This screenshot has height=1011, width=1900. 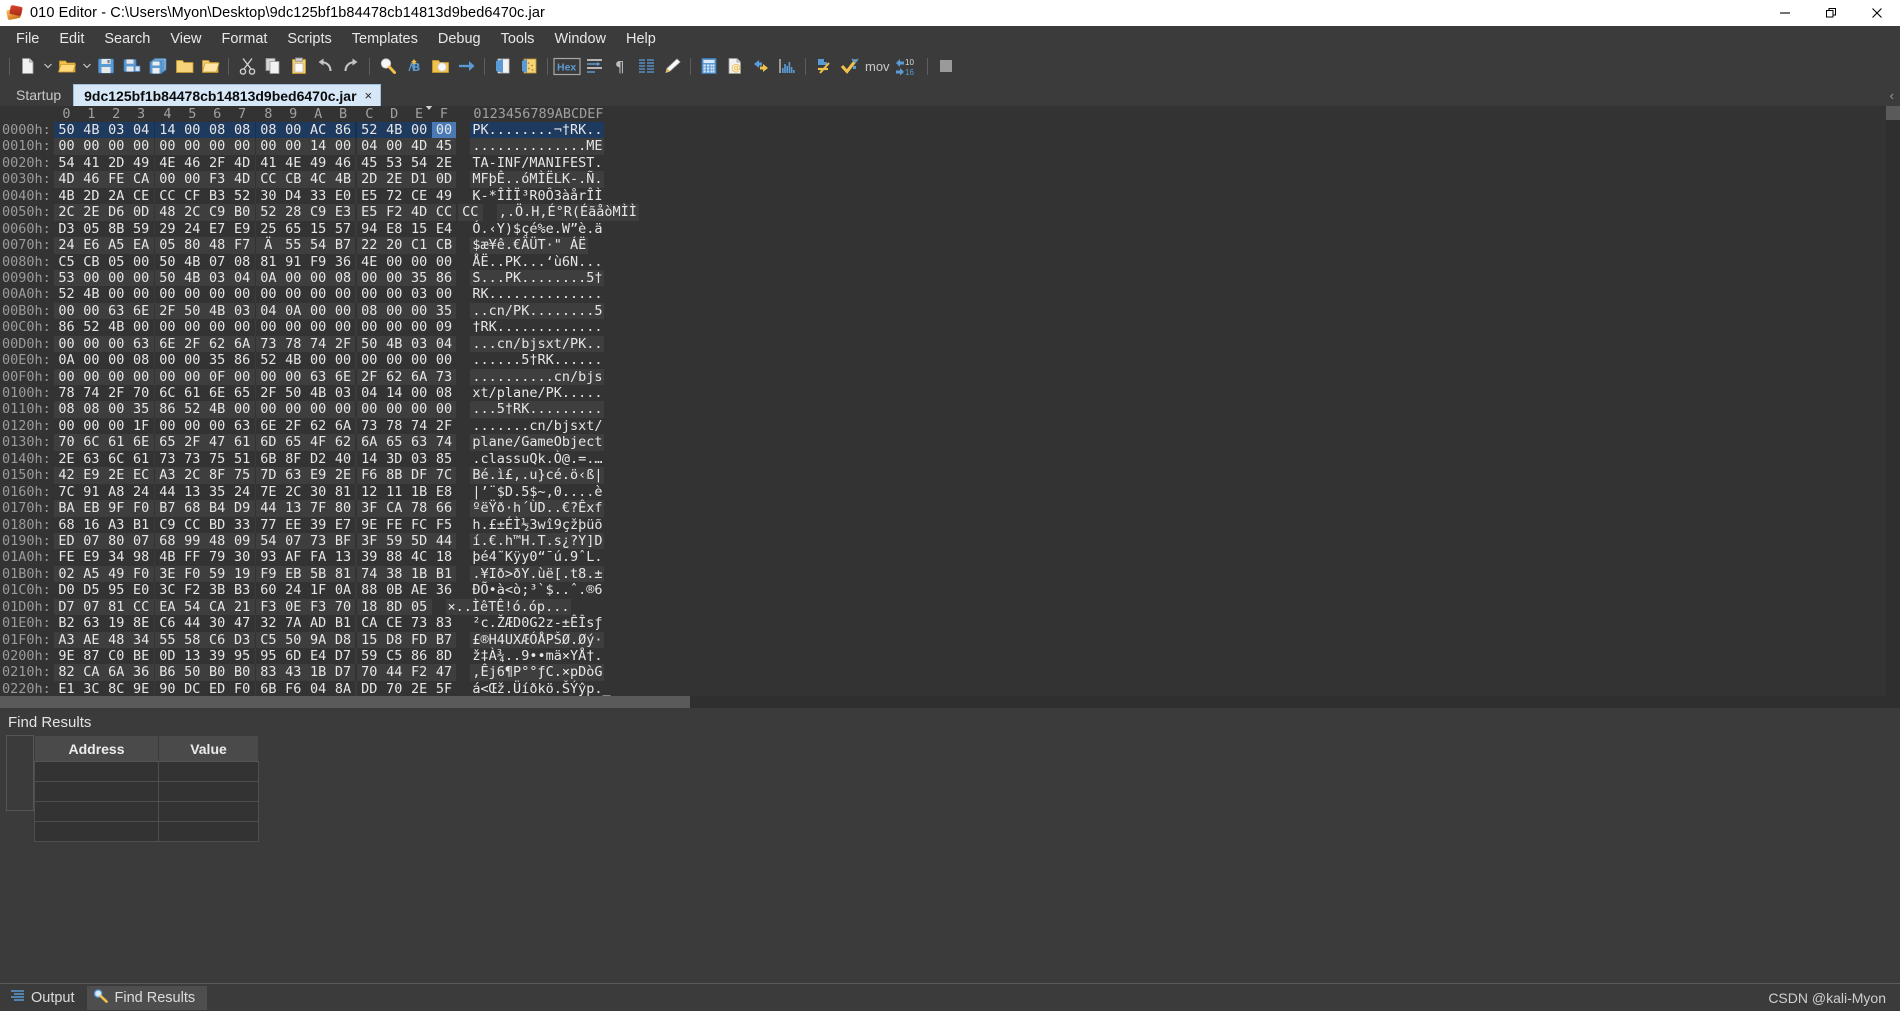 What do you see at coordinates (369, 196) in the screenshot?
I see `hex-byte-cell: E5` at bounding box center [369, 196].